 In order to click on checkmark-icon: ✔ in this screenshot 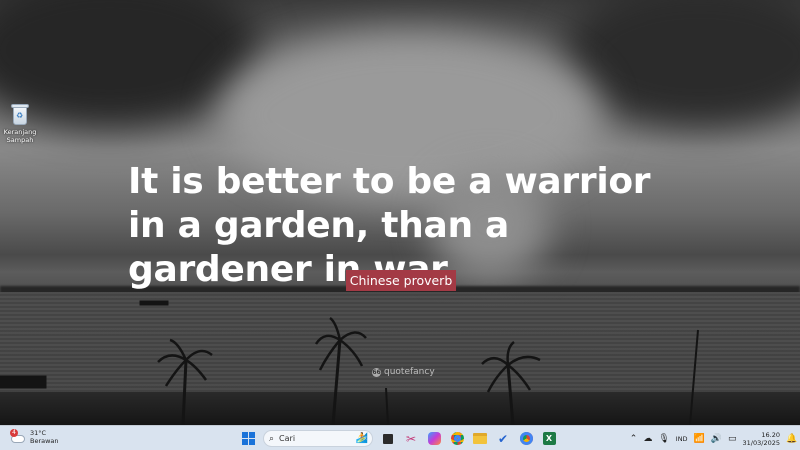, I will do `click(503, 438)`.